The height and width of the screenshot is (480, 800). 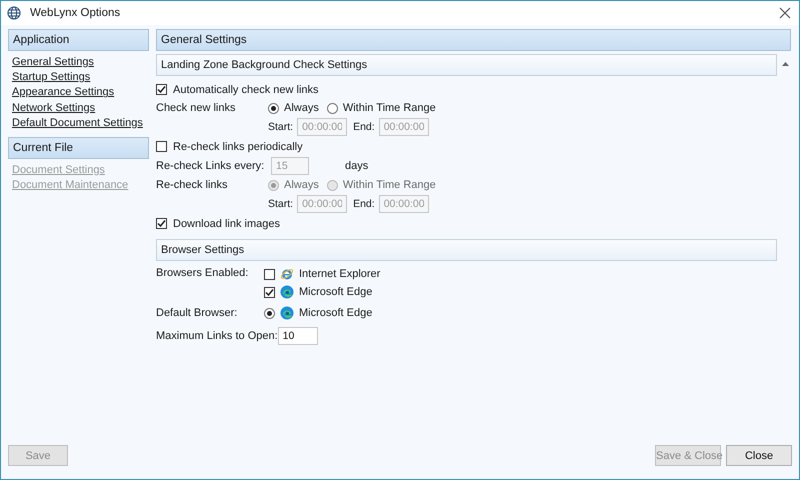 What do you see at coordinates (785, 64) in the screenshot?
I see `scroll-up-icon` at bounding box center [785, 64].